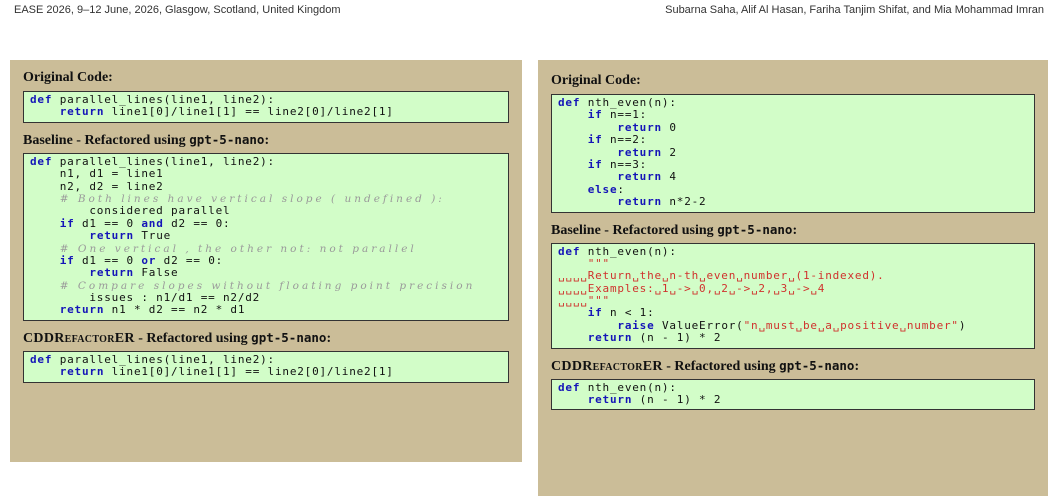 The width and height of the screenshot is (1058, 498). I want to click on code-line: return True, so click(130, 236).